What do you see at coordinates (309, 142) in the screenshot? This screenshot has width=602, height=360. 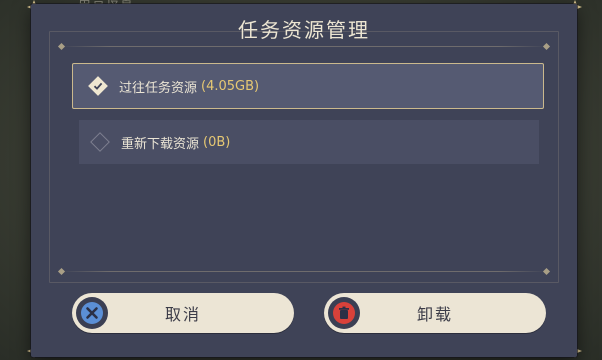 I see `option-redownload-resources: 重新下载资源 (0B)` at bounding box center [309, 142].